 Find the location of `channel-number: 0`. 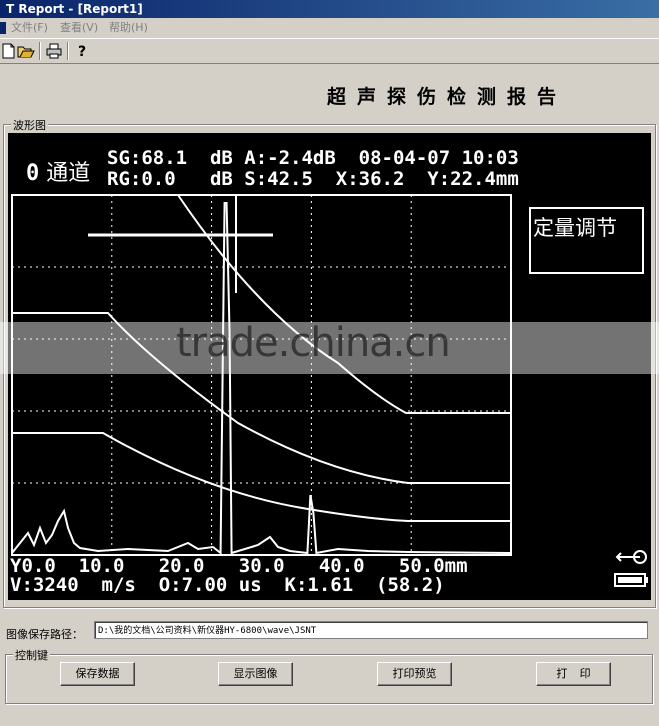

channel-number: 0 is located at coordinates (33, 173).